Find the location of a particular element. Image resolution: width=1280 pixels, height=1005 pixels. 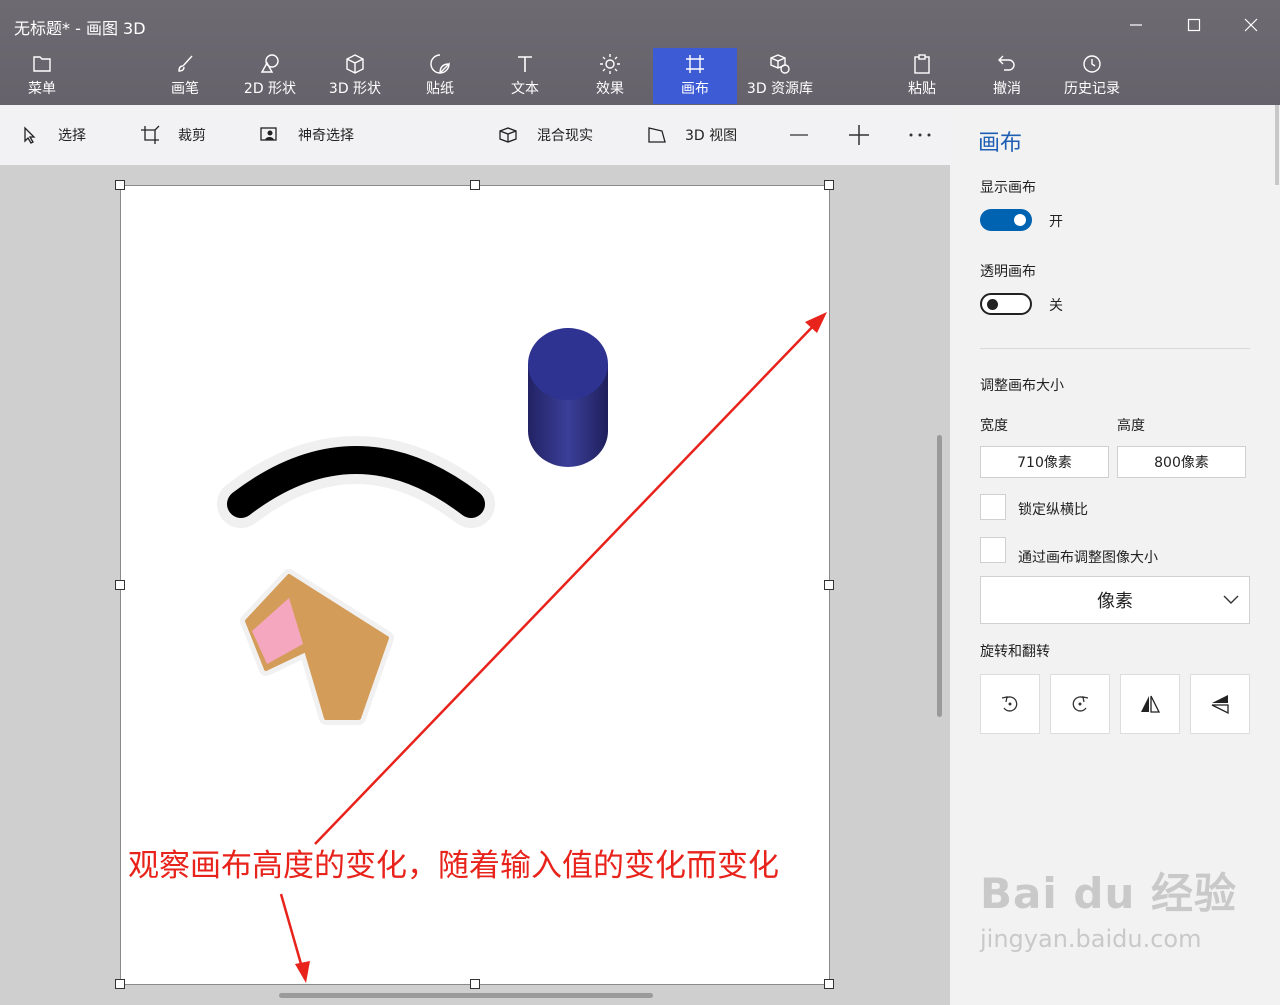

resize-handle-top is located at coordinates (475, 185).